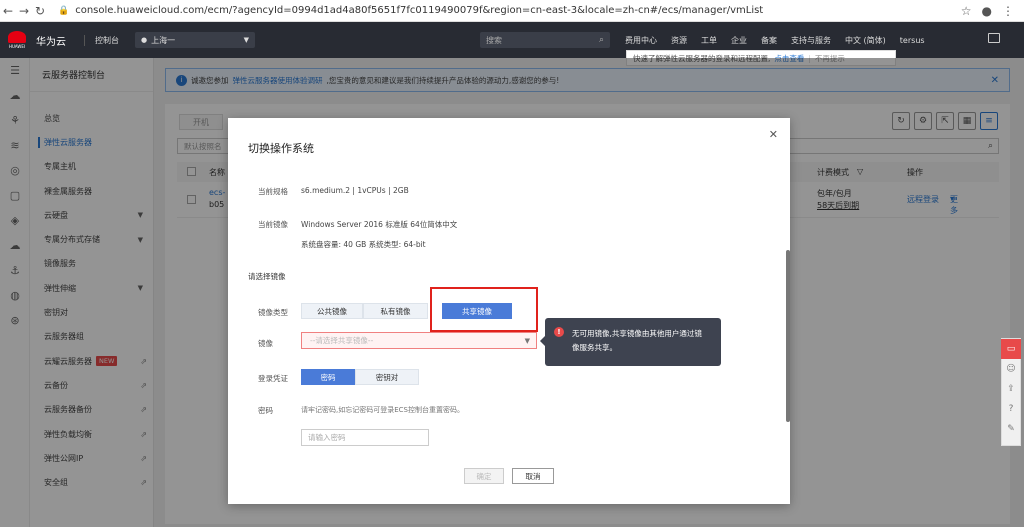 This screenshot has height=527, width=1024. Describe the element at coordinates (533, 476) in the screenshot. I see `cancel-button: 取消` at that location.